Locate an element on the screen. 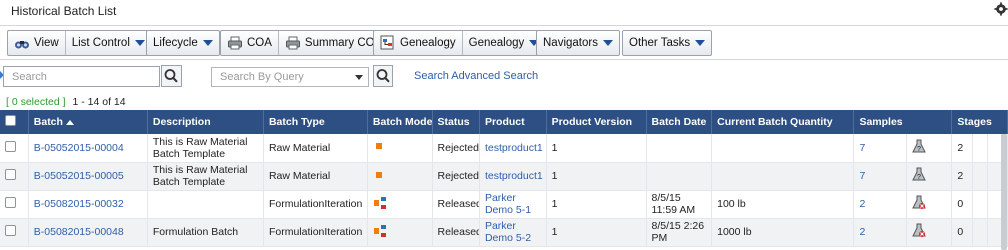 This screenshot has height=250, width=1008. other-tasks-button: Other Tasks is located at coordinates (667, 43).